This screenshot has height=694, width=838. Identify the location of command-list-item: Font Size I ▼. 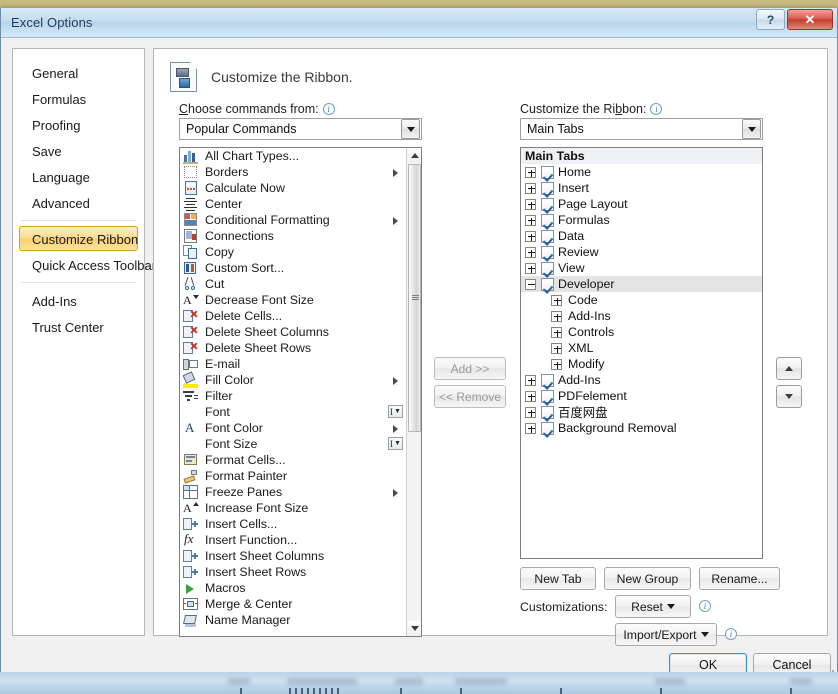
(293, 444).